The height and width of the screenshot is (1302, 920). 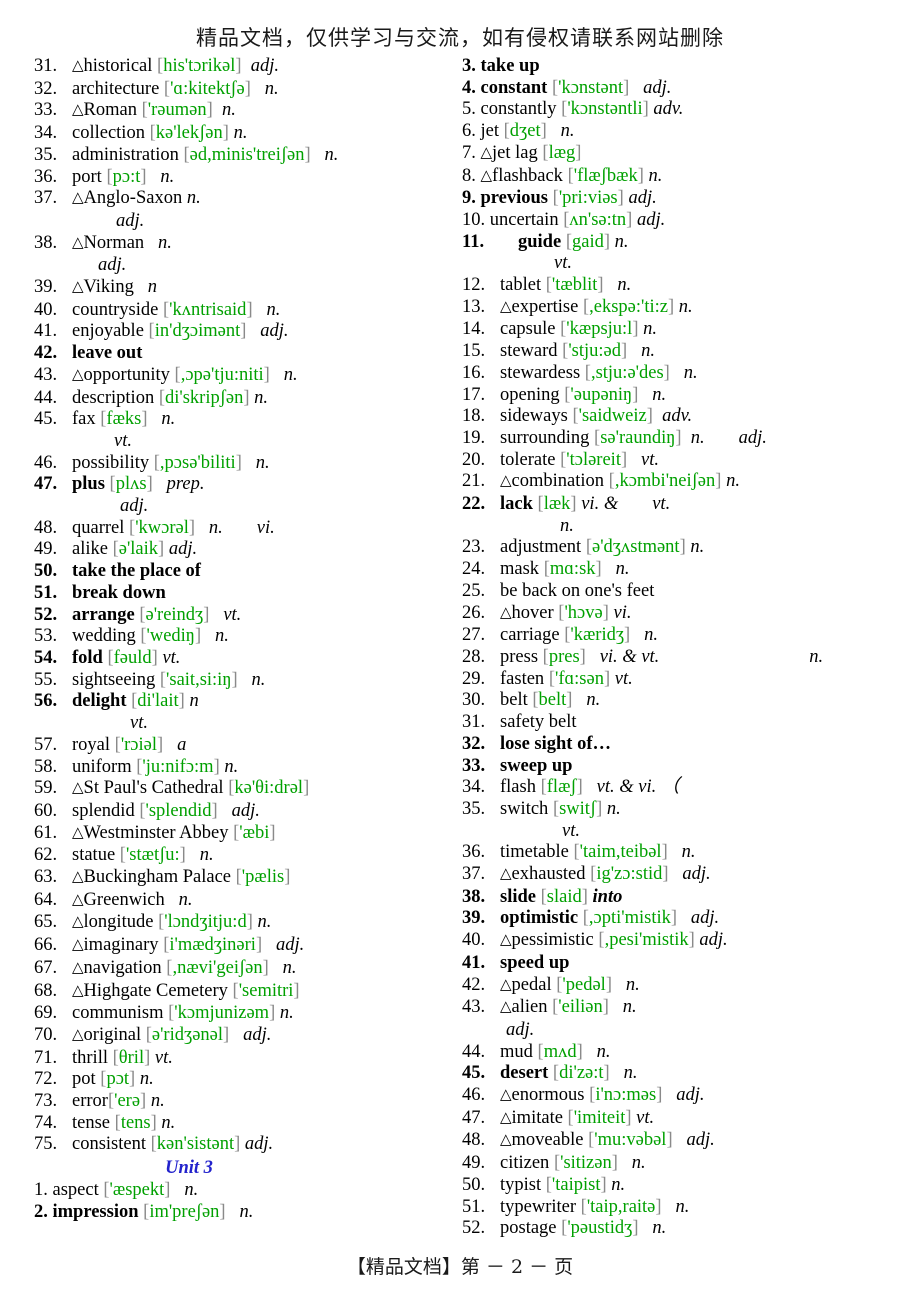 I want to click on entry-word: flashback, so click(x=527, y=175).